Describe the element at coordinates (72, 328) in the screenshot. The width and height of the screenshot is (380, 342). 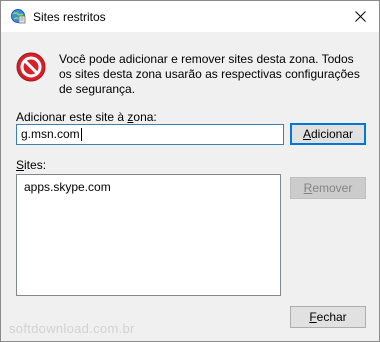
I see `watermark: softdownload.com.br` at that location.